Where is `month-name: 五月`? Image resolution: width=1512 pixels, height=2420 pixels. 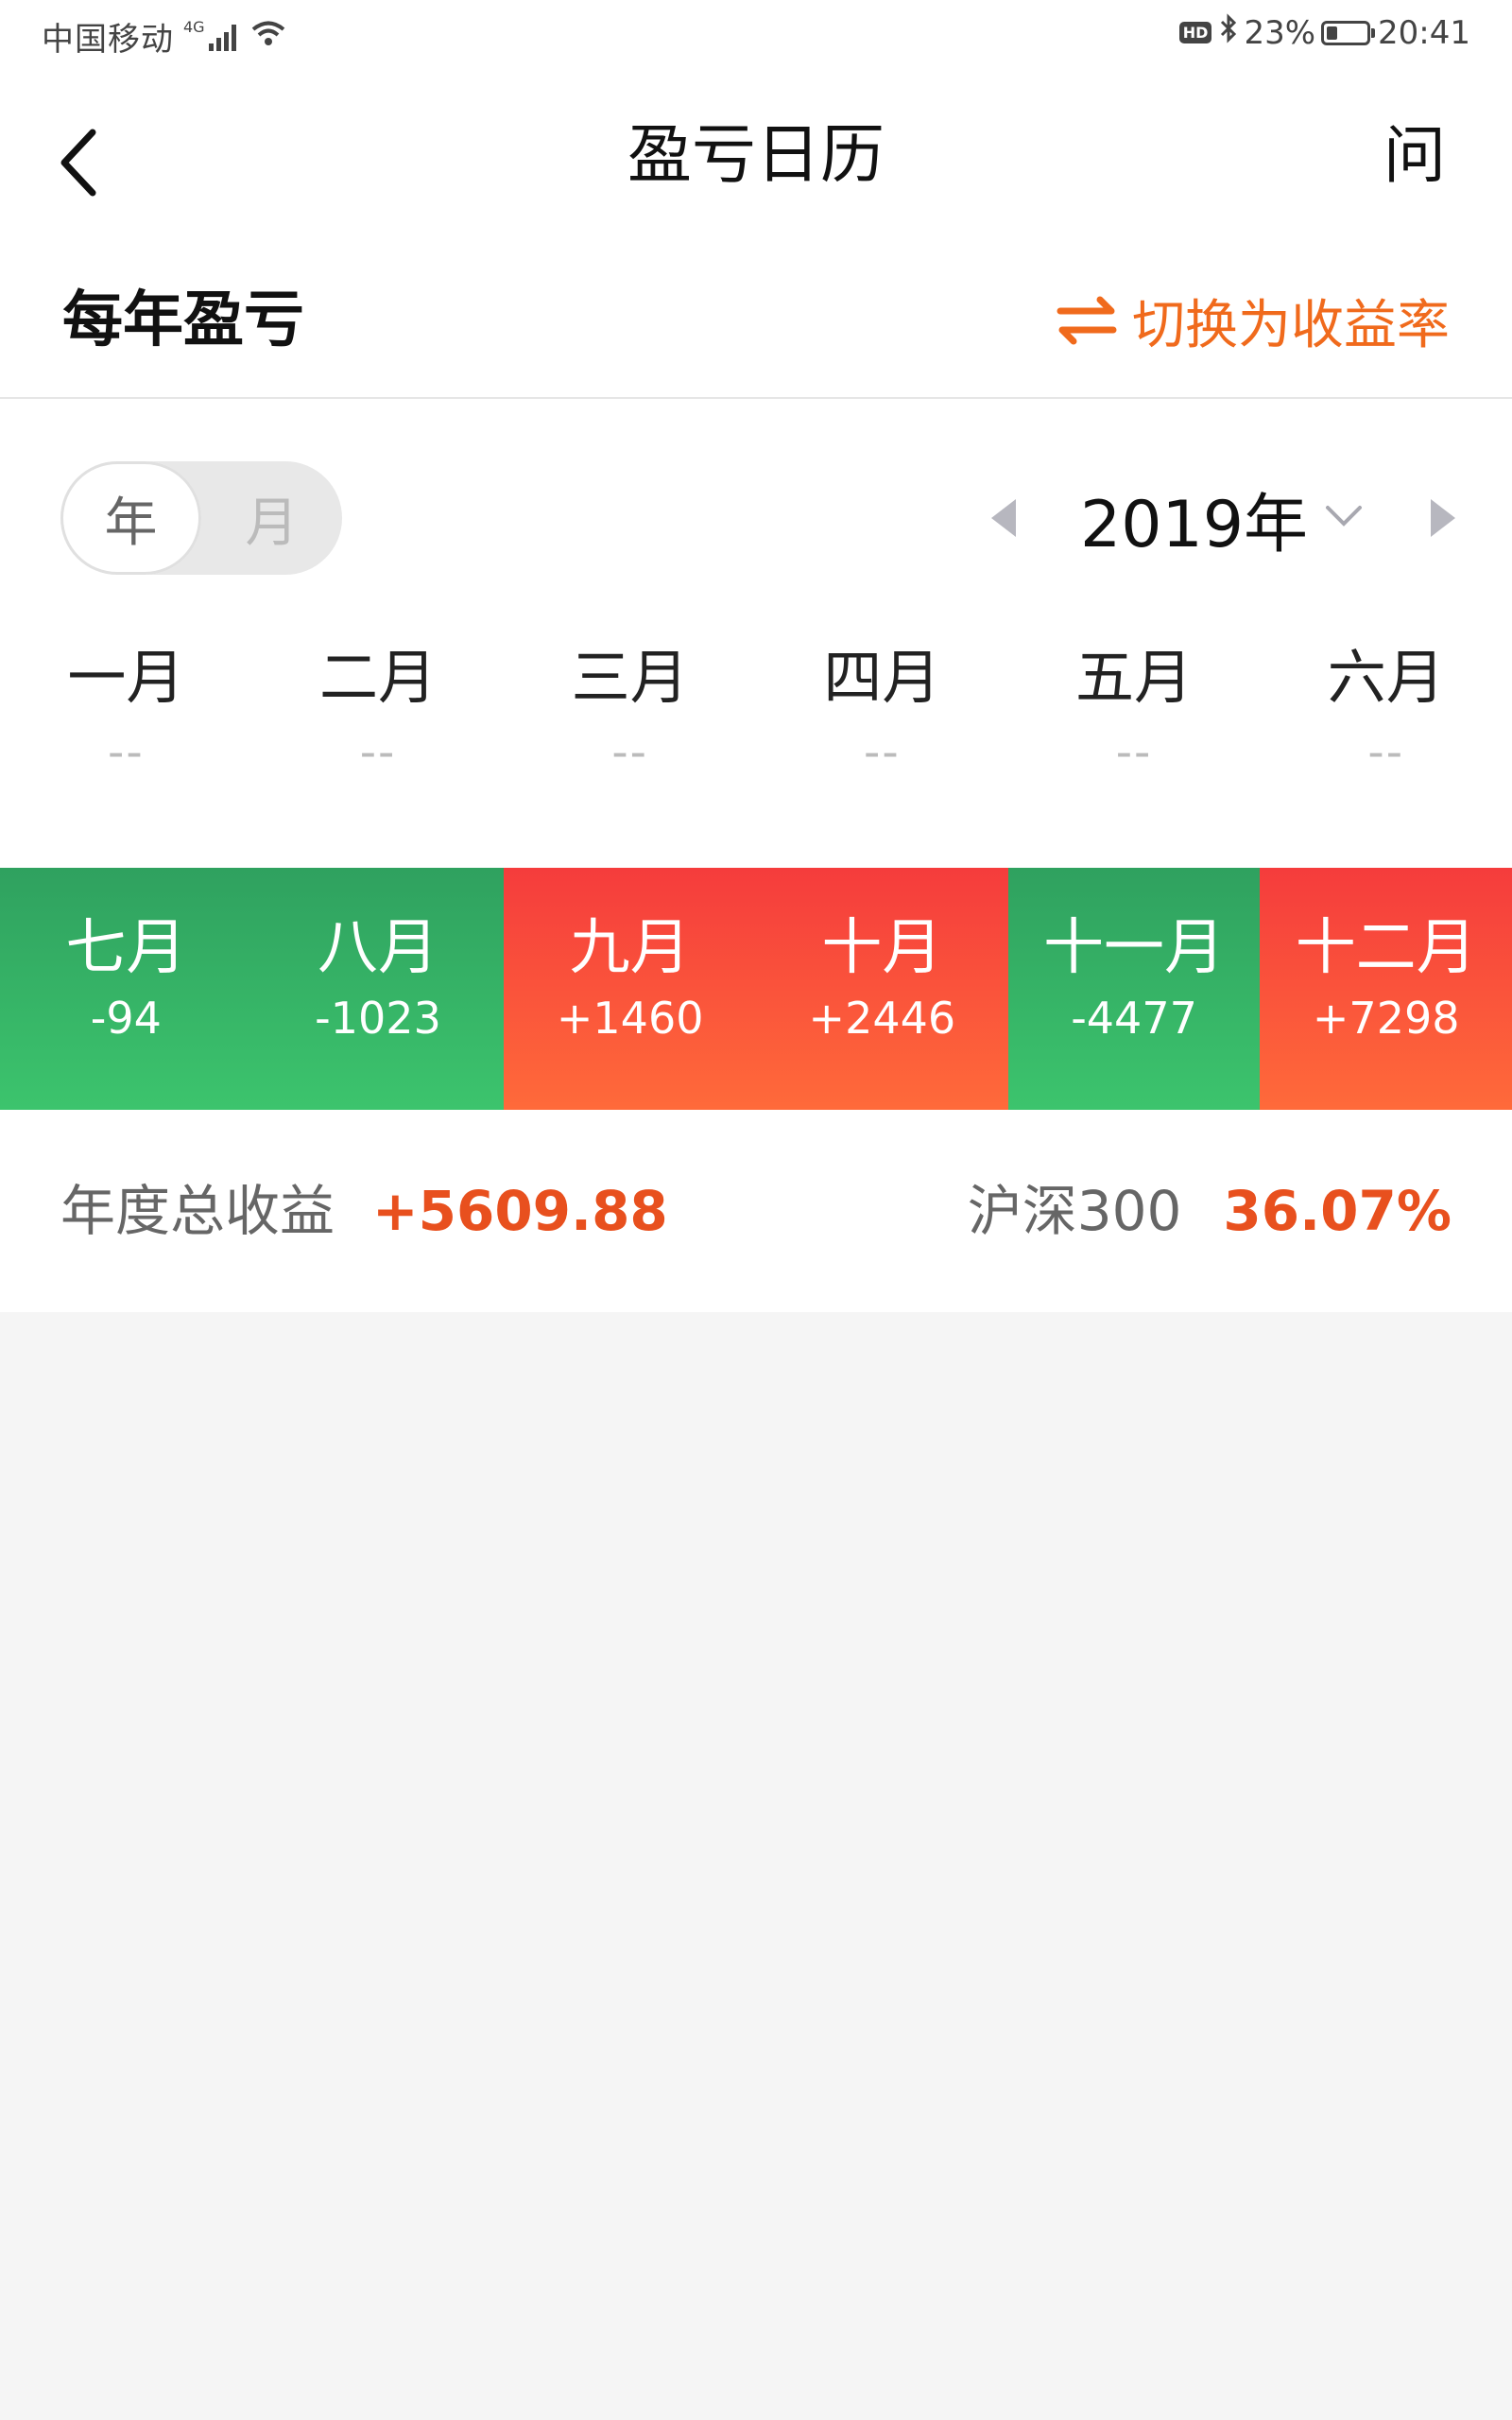
month-name: 五月 is located at coordinates (1134, 678).